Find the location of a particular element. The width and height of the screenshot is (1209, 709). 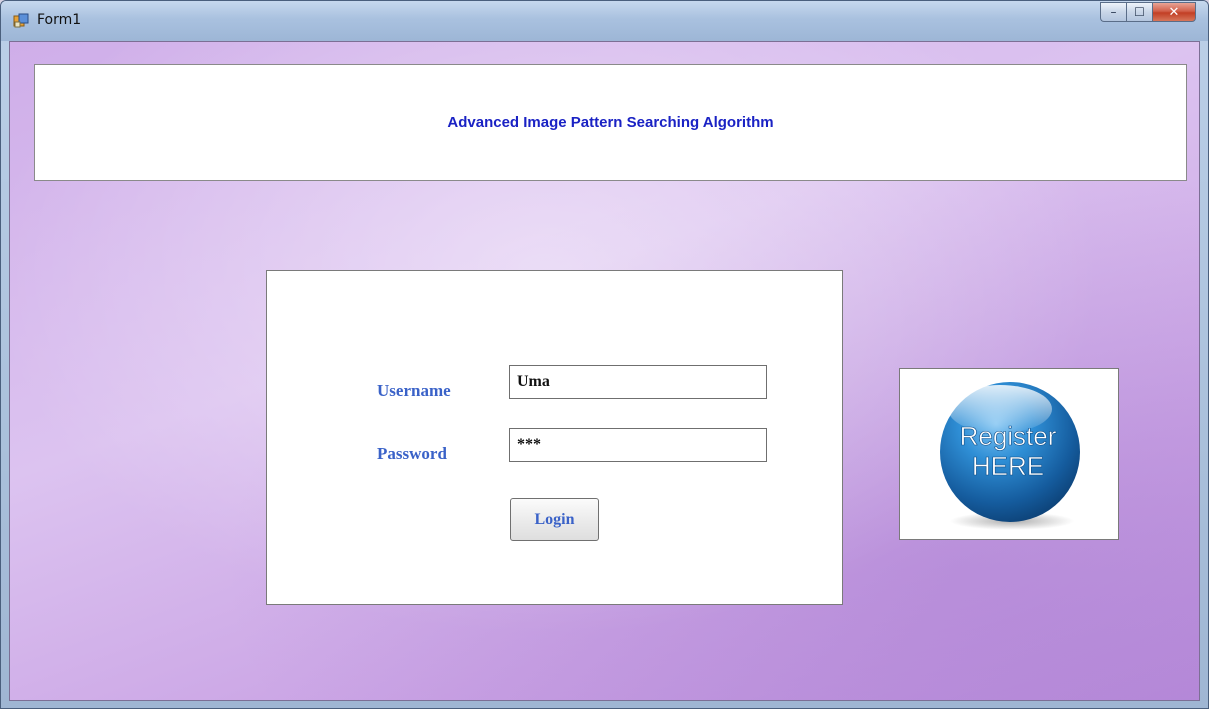

register-here-button-graphic: Register HERE is located at coordinates (1010, 456).